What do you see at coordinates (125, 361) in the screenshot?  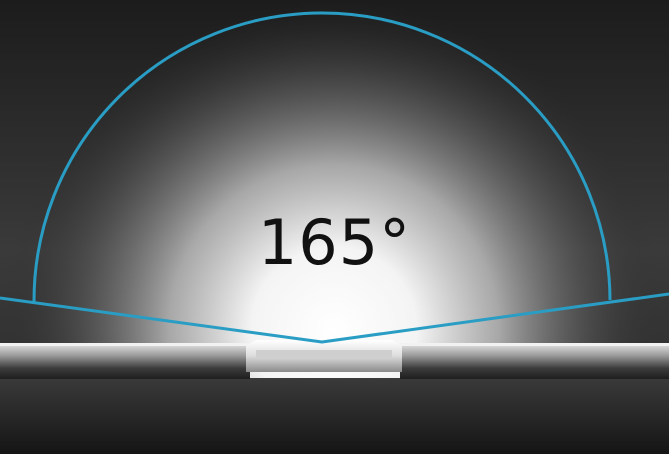 I see `led-strip-left` at bounding box center [125, 361].